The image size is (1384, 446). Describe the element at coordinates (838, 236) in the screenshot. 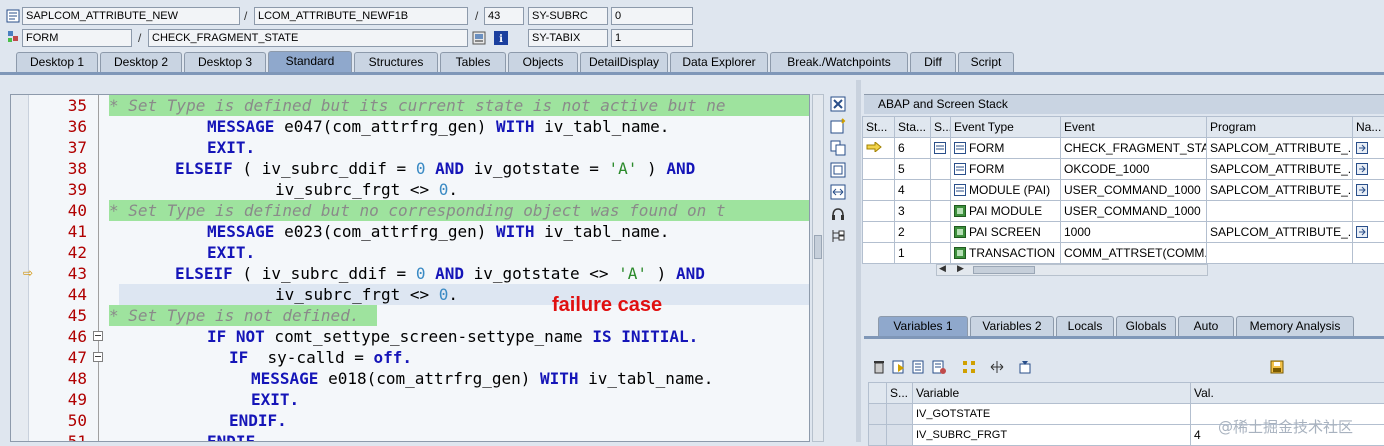

I see `structure-icon` at that location.